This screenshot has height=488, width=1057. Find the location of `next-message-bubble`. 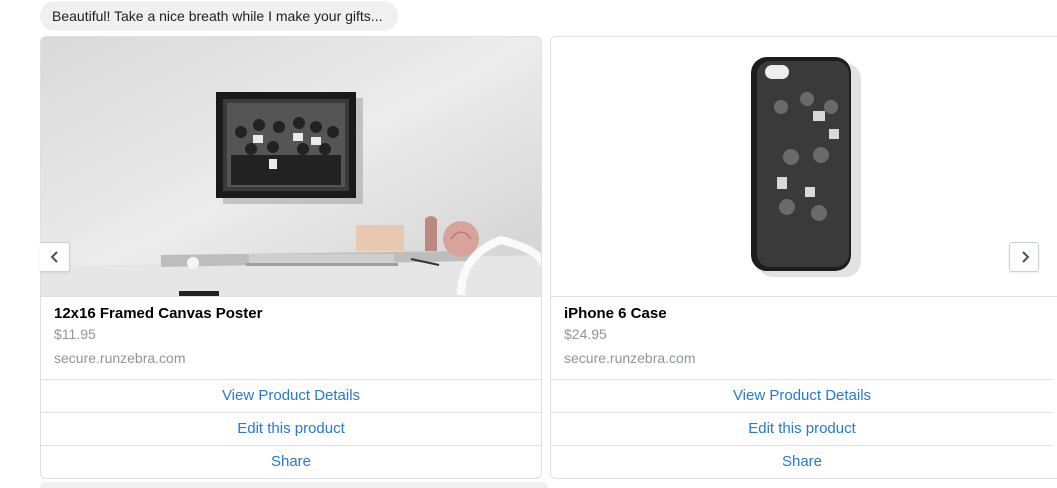

next-message-bubble is located at coordinates (294, 485).